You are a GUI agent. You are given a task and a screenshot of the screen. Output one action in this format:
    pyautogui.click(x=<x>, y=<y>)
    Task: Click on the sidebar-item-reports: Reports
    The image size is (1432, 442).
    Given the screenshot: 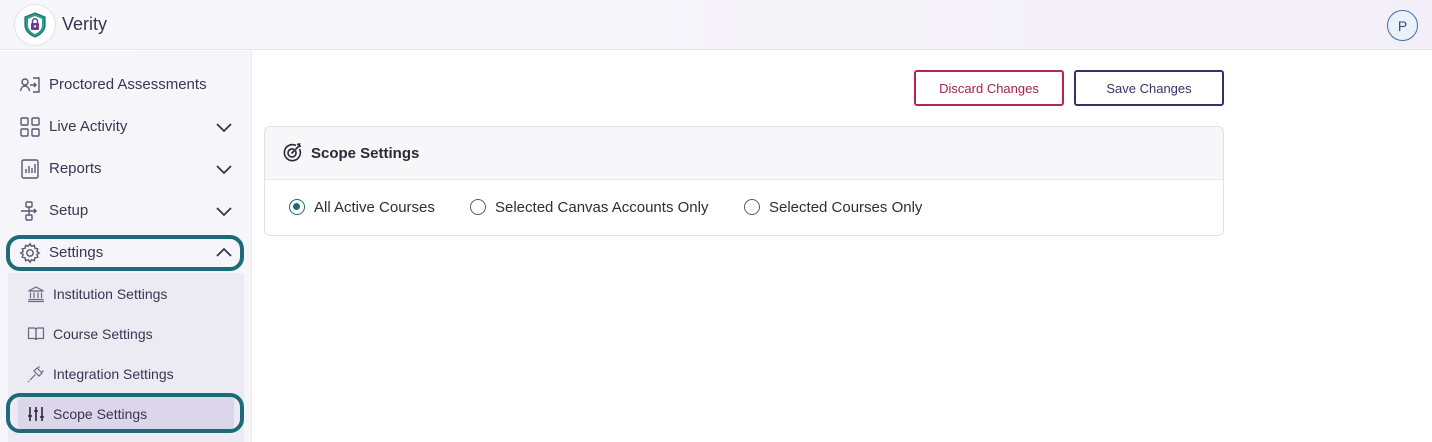 What is the action you would take?
    pyautogui.click(x=126, y=169)
    